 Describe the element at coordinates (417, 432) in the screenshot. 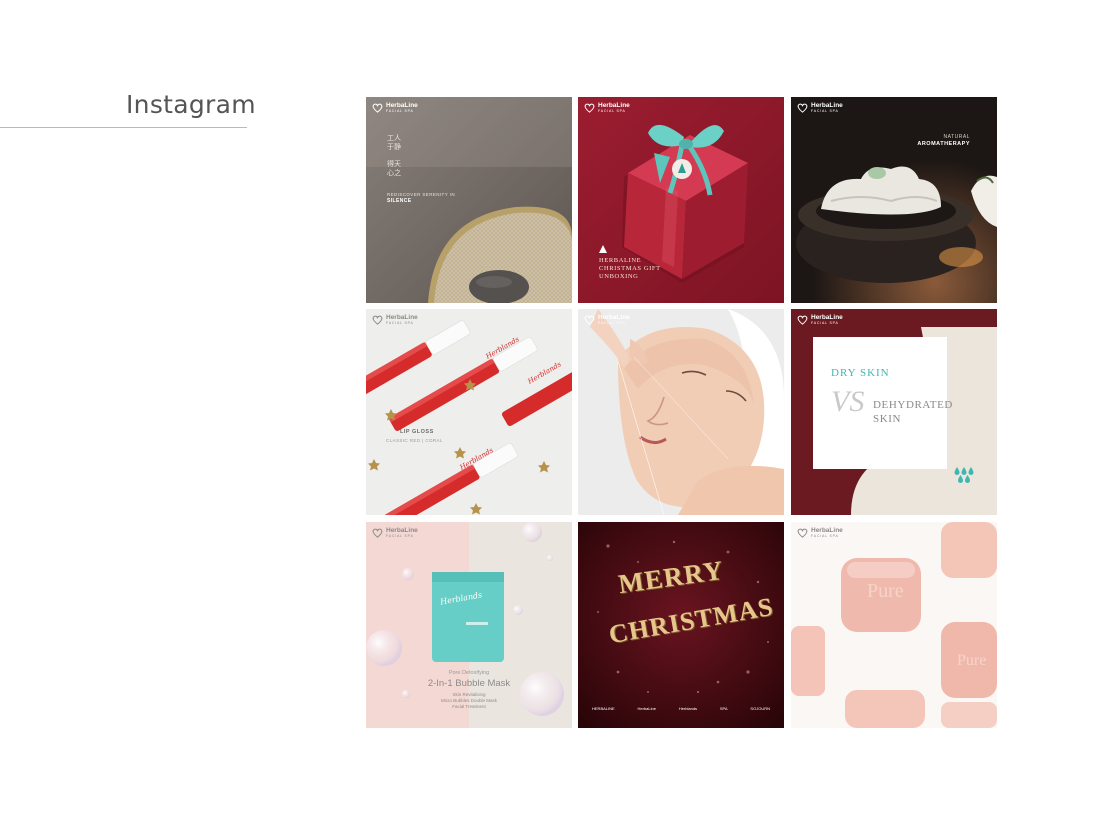

I see `lip-gloss-title: LIP GLOSS` at that location.